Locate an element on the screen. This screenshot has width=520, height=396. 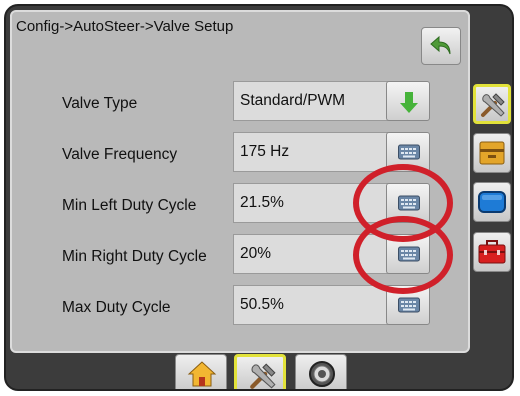
valve-type-label: Valve Type is located at coordinates (100, 103).